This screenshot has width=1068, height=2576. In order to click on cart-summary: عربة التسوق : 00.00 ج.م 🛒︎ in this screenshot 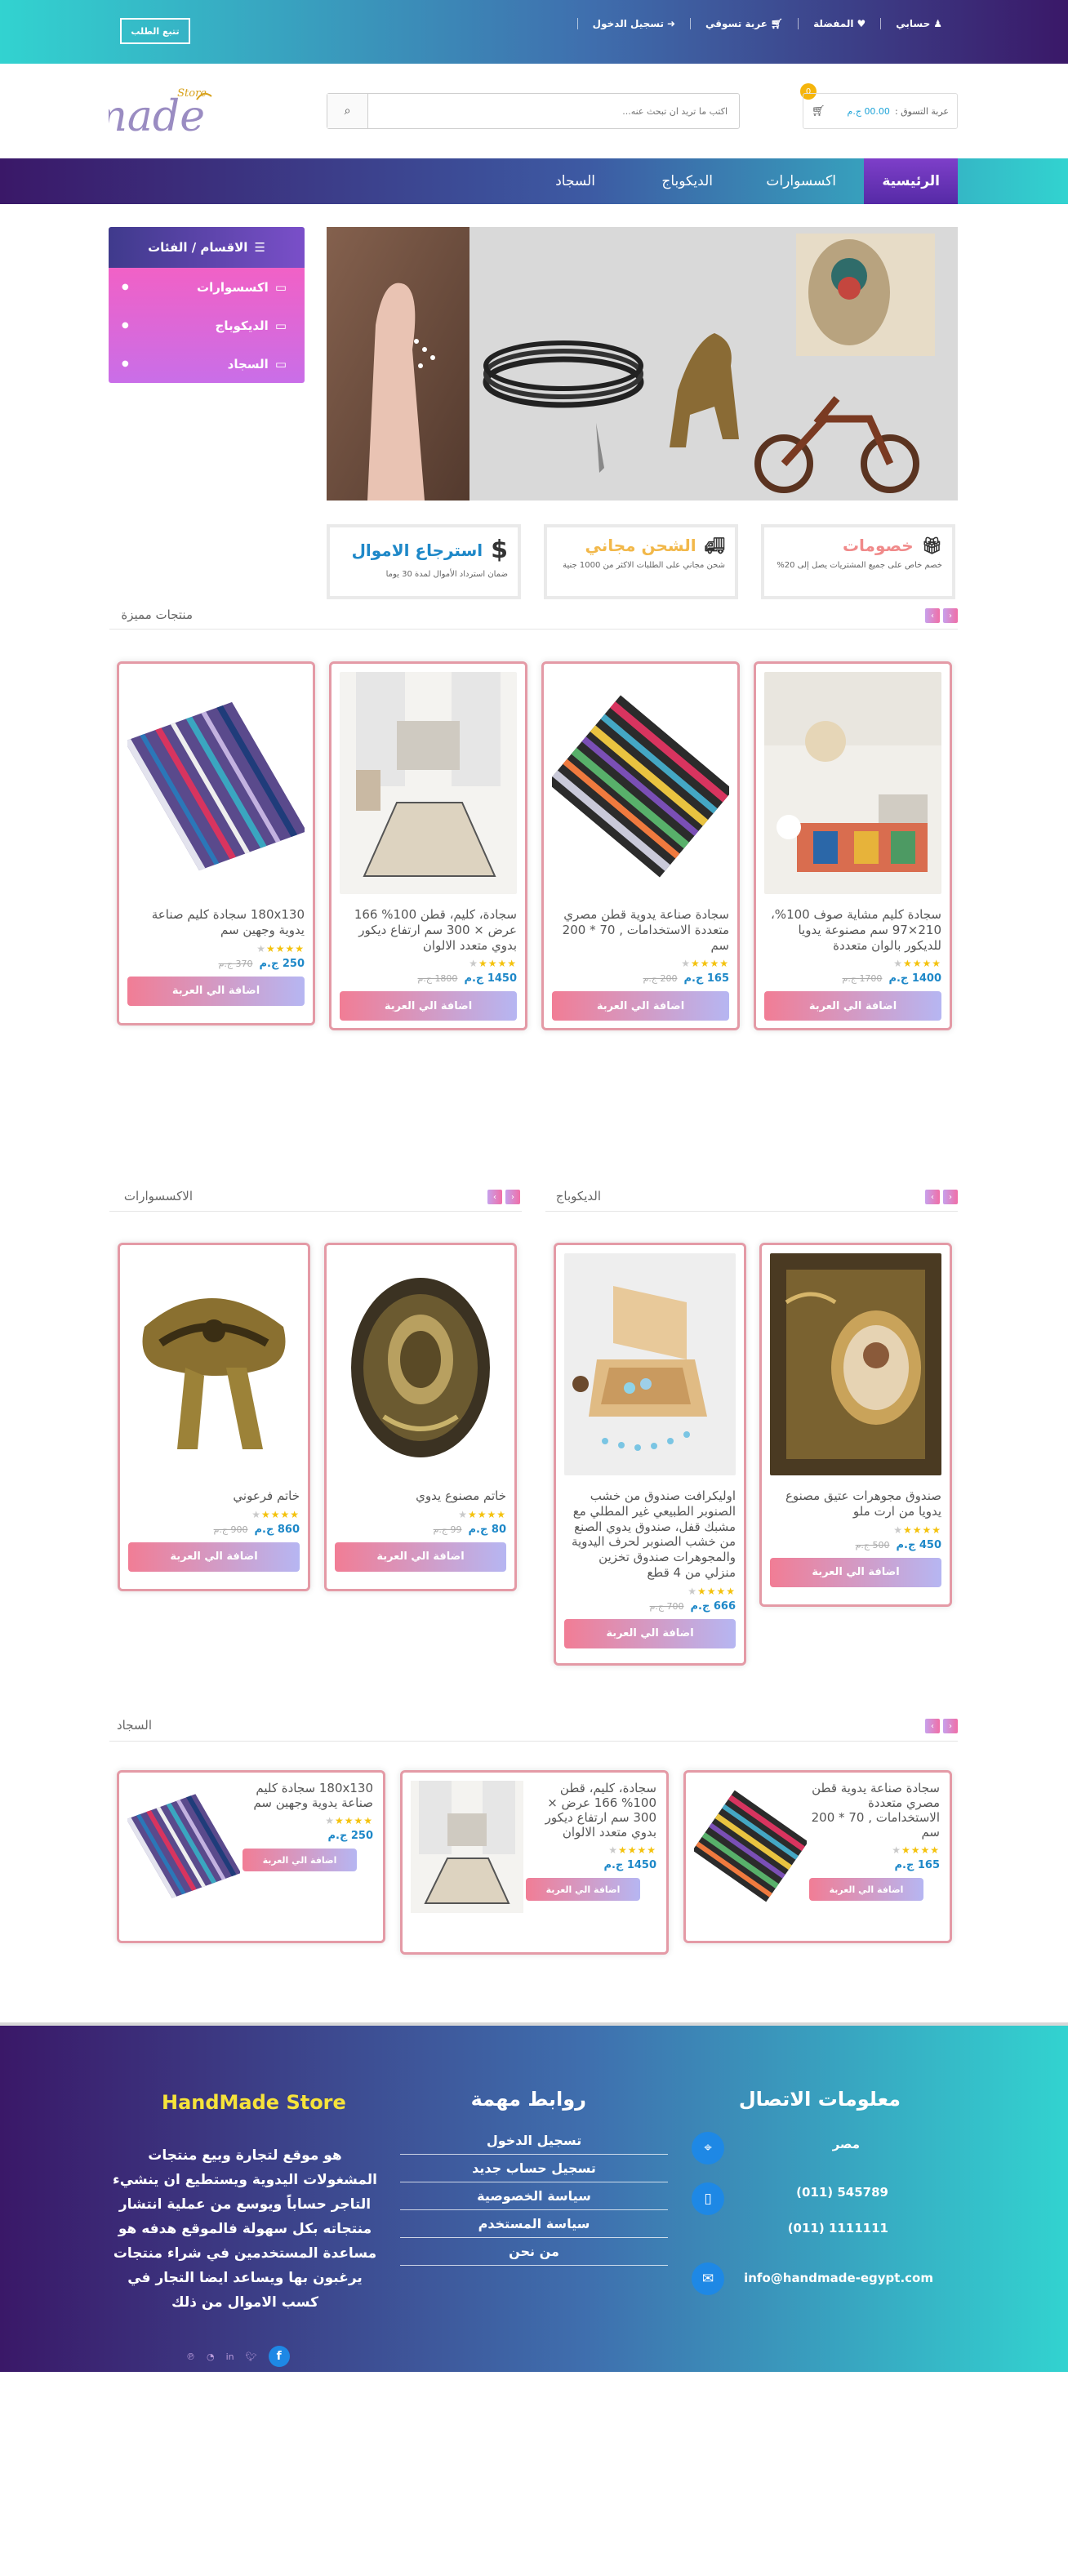, I will do `click(880, 111)`.